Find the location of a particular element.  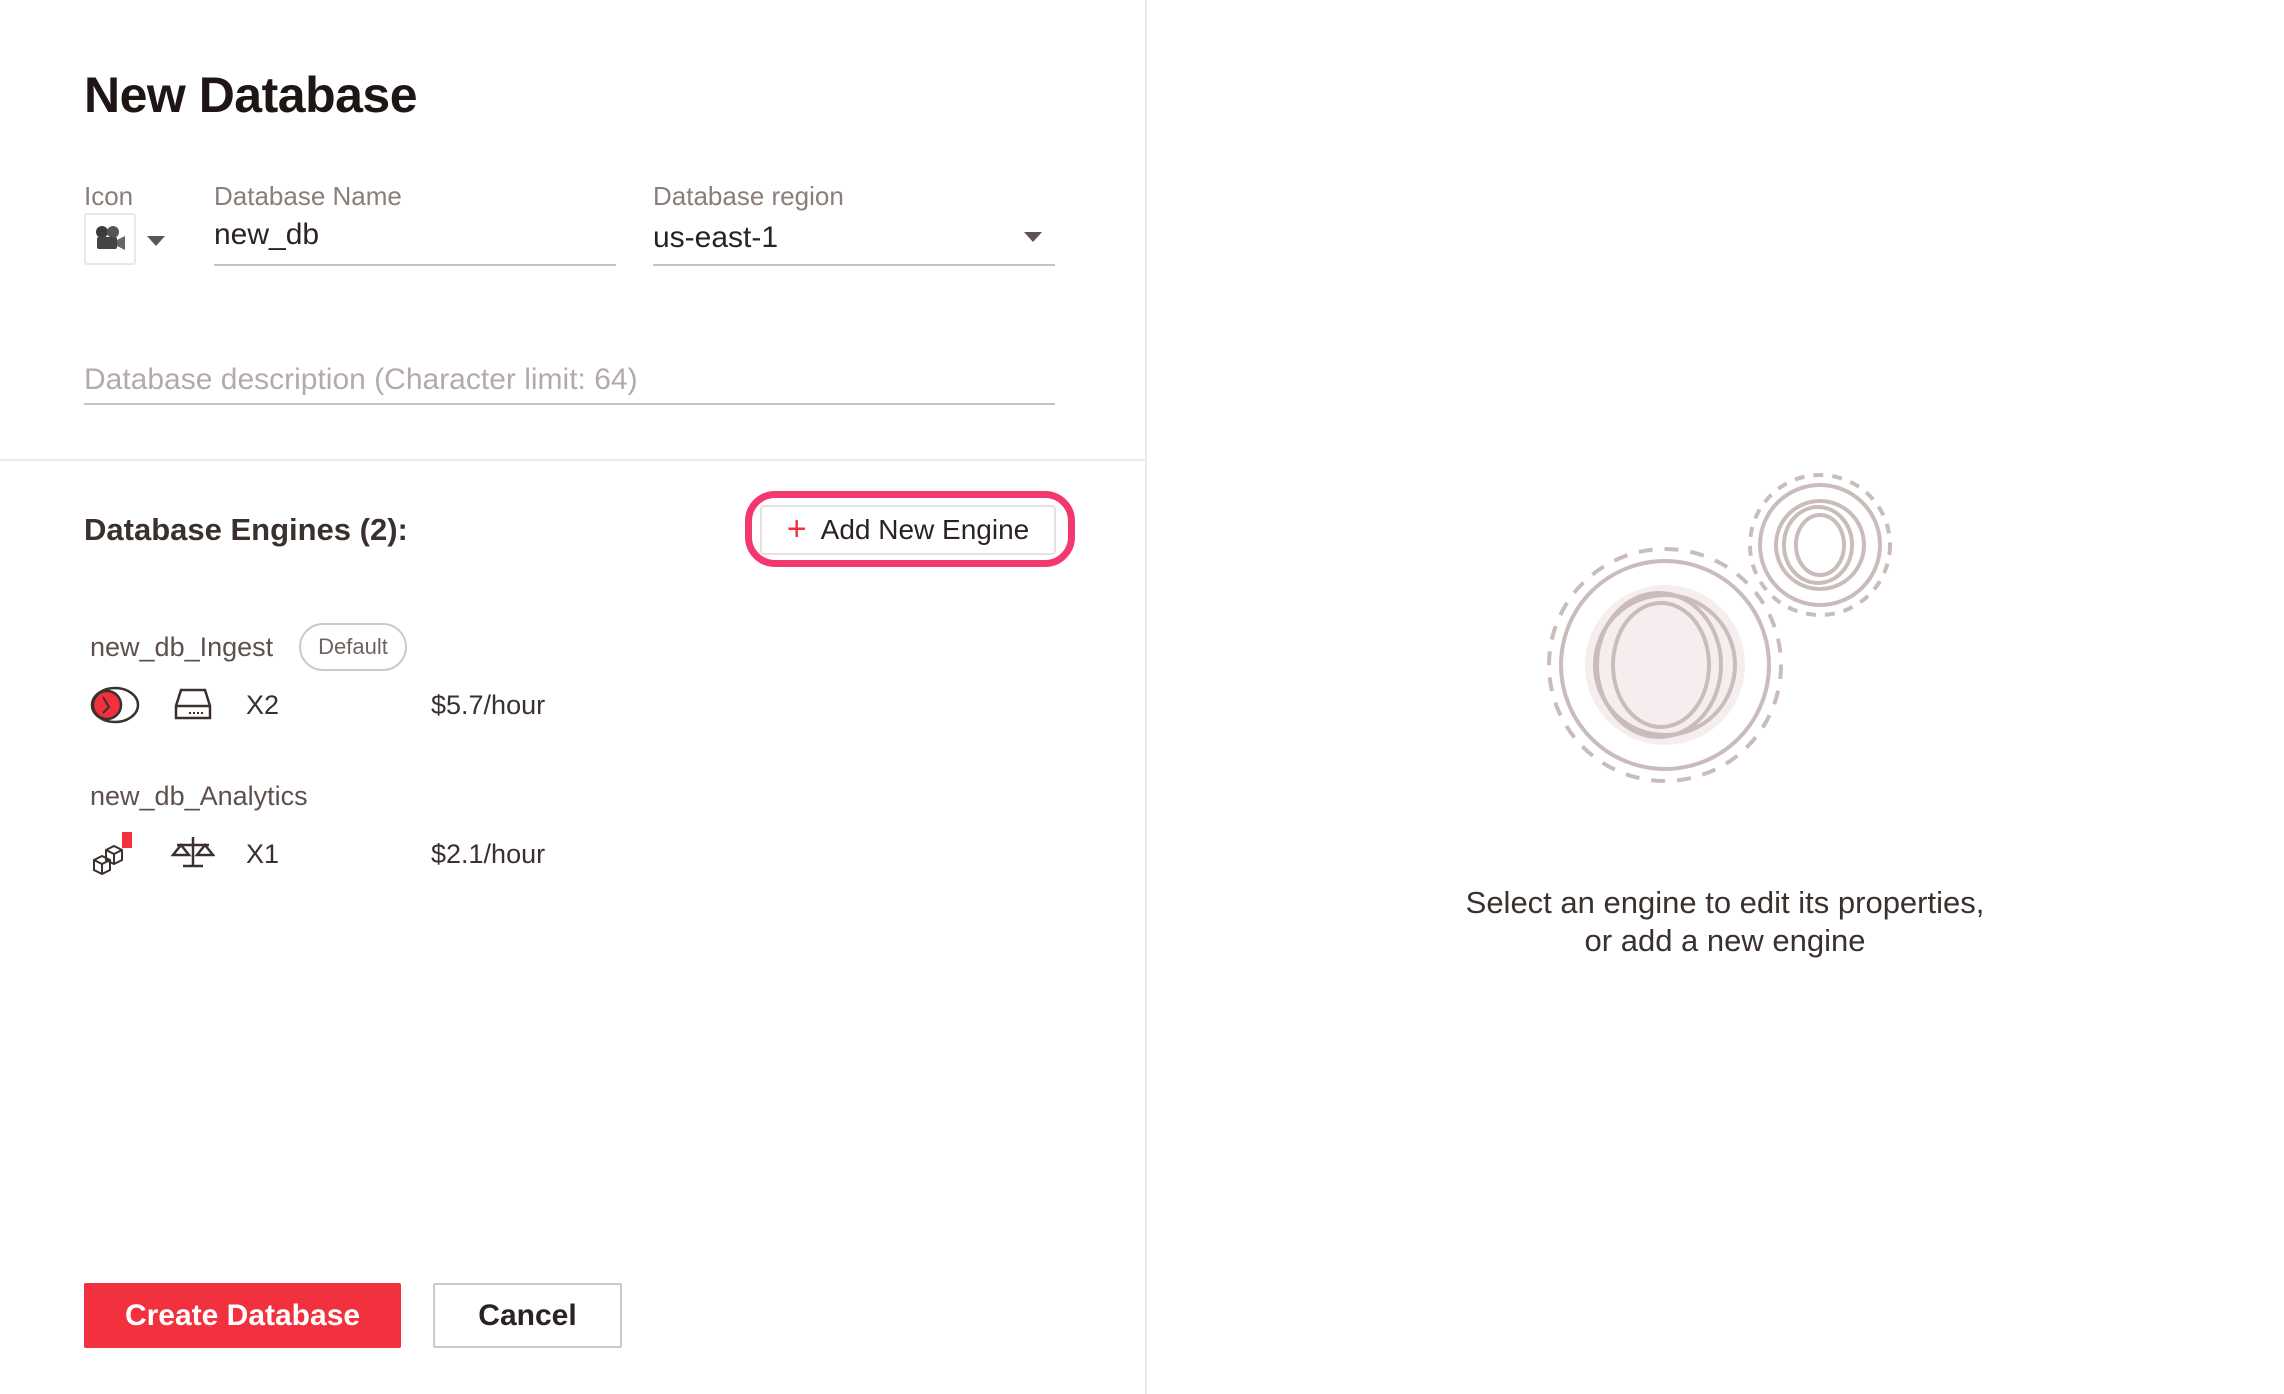

create-database-button: Create Database is located at coordinates (242, 1315).